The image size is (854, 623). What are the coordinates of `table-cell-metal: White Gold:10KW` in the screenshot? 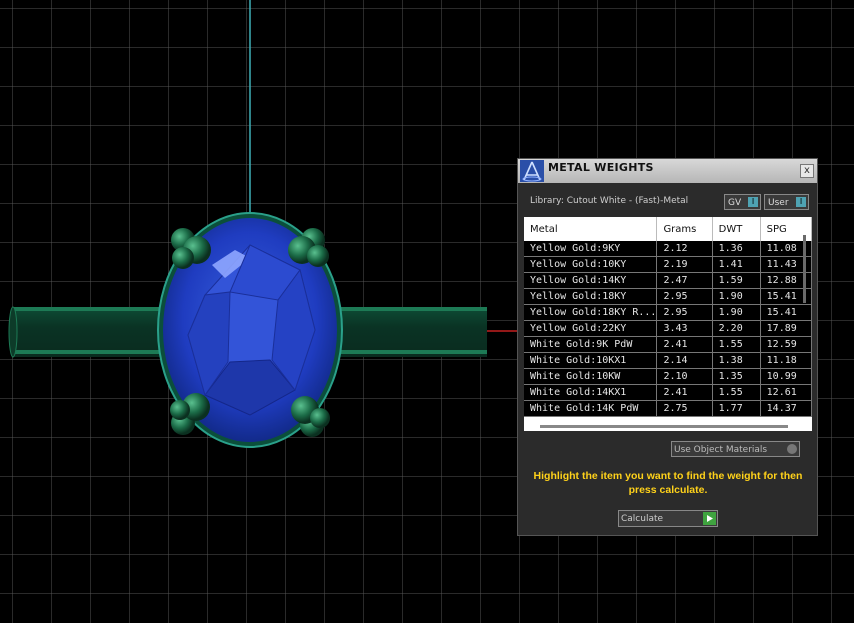 It's located at (591, 376).